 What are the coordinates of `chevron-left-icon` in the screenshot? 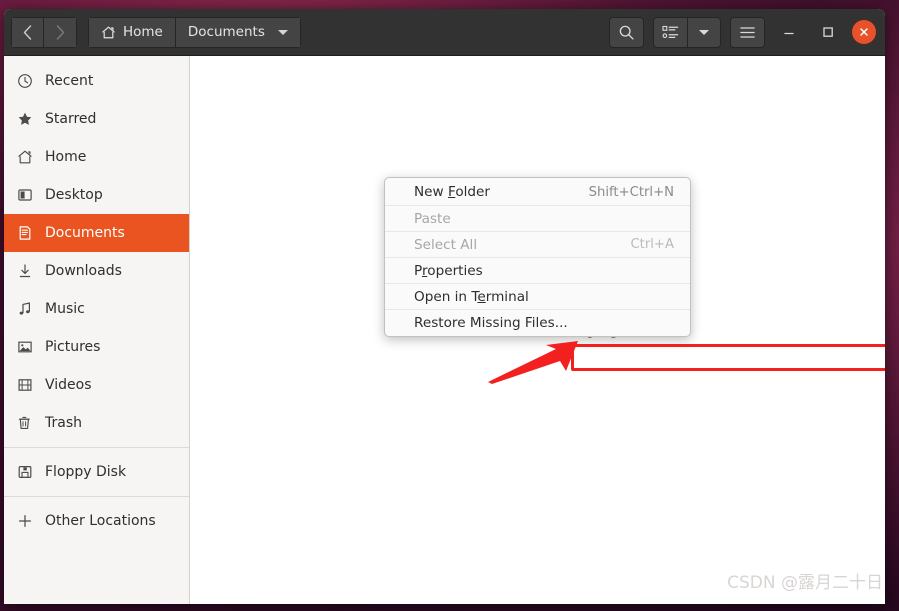 It's located at (27, 32).